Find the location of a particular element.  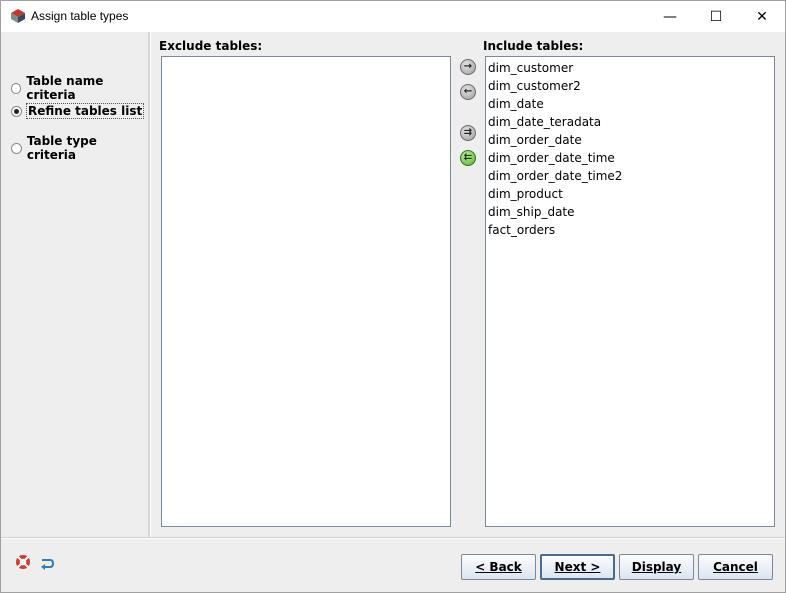

list-item: dim_order_date_time is located at coordinates (630, 158).